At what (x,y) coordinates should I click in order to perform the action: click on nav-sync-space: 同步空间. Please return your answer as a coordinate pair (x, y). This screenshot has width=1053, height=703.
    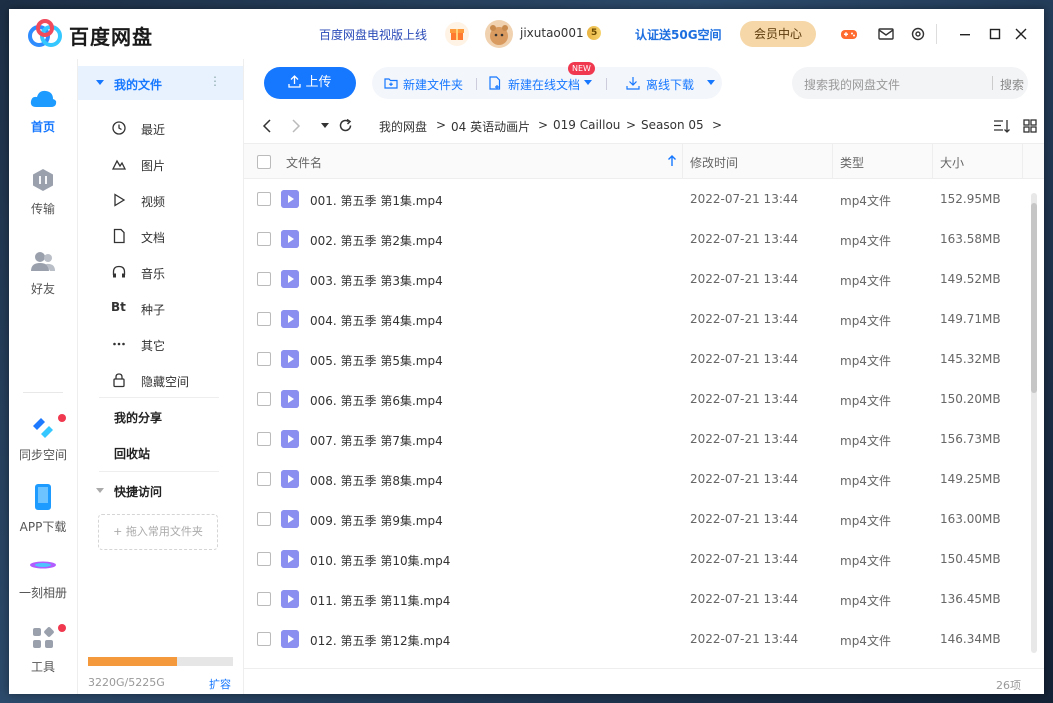
    Looking at the image, I should click on (43, 438).